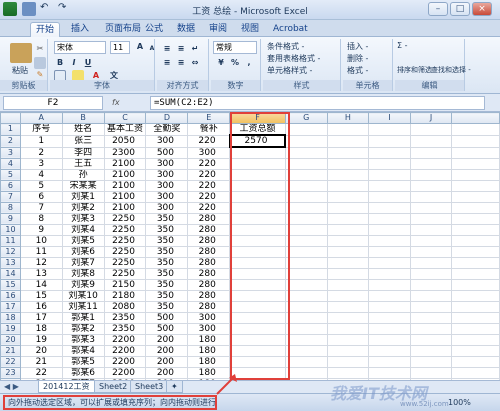 The height and width of the screenshot is (411, 500). I want to click on cut-icon: ✂, so click(40, 49).